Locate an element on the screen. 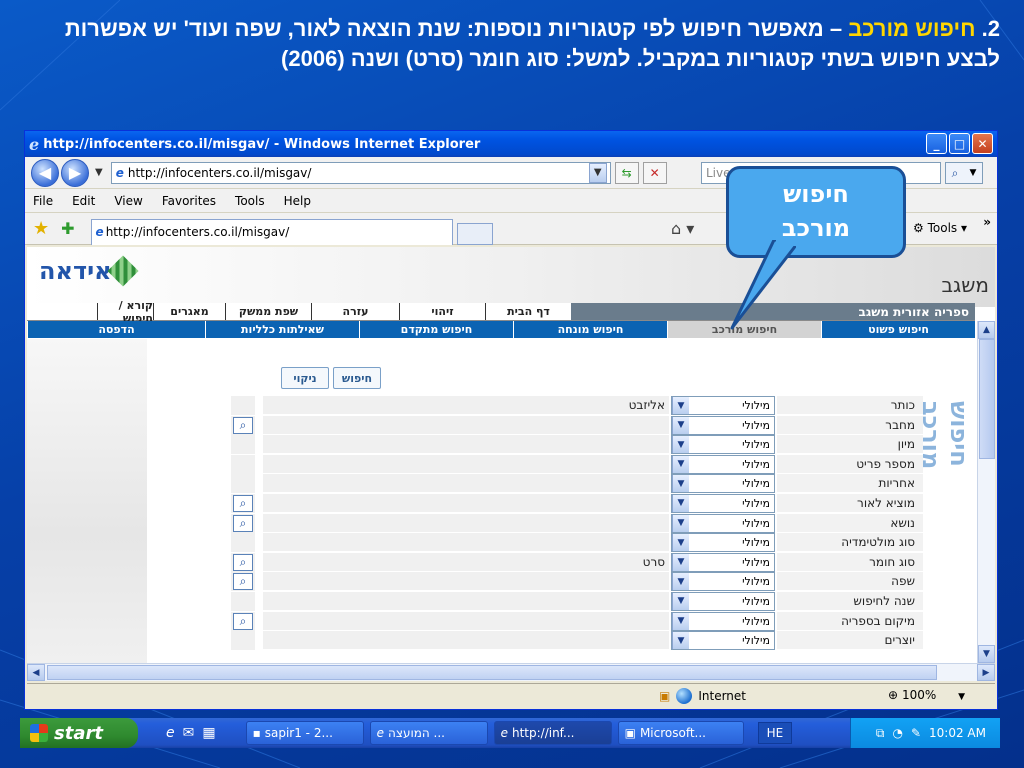 This screenshot has height=768, width=1024. site-logo: אידאה is located at coordinates (89, 271).